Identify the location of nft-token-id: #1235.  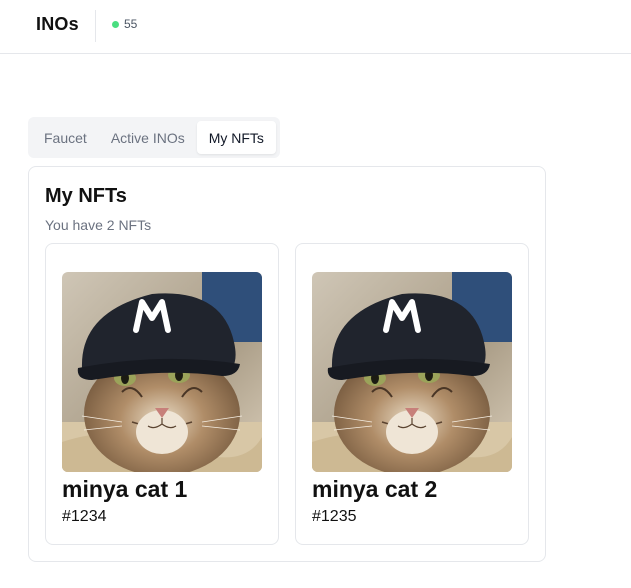
(334, 516).